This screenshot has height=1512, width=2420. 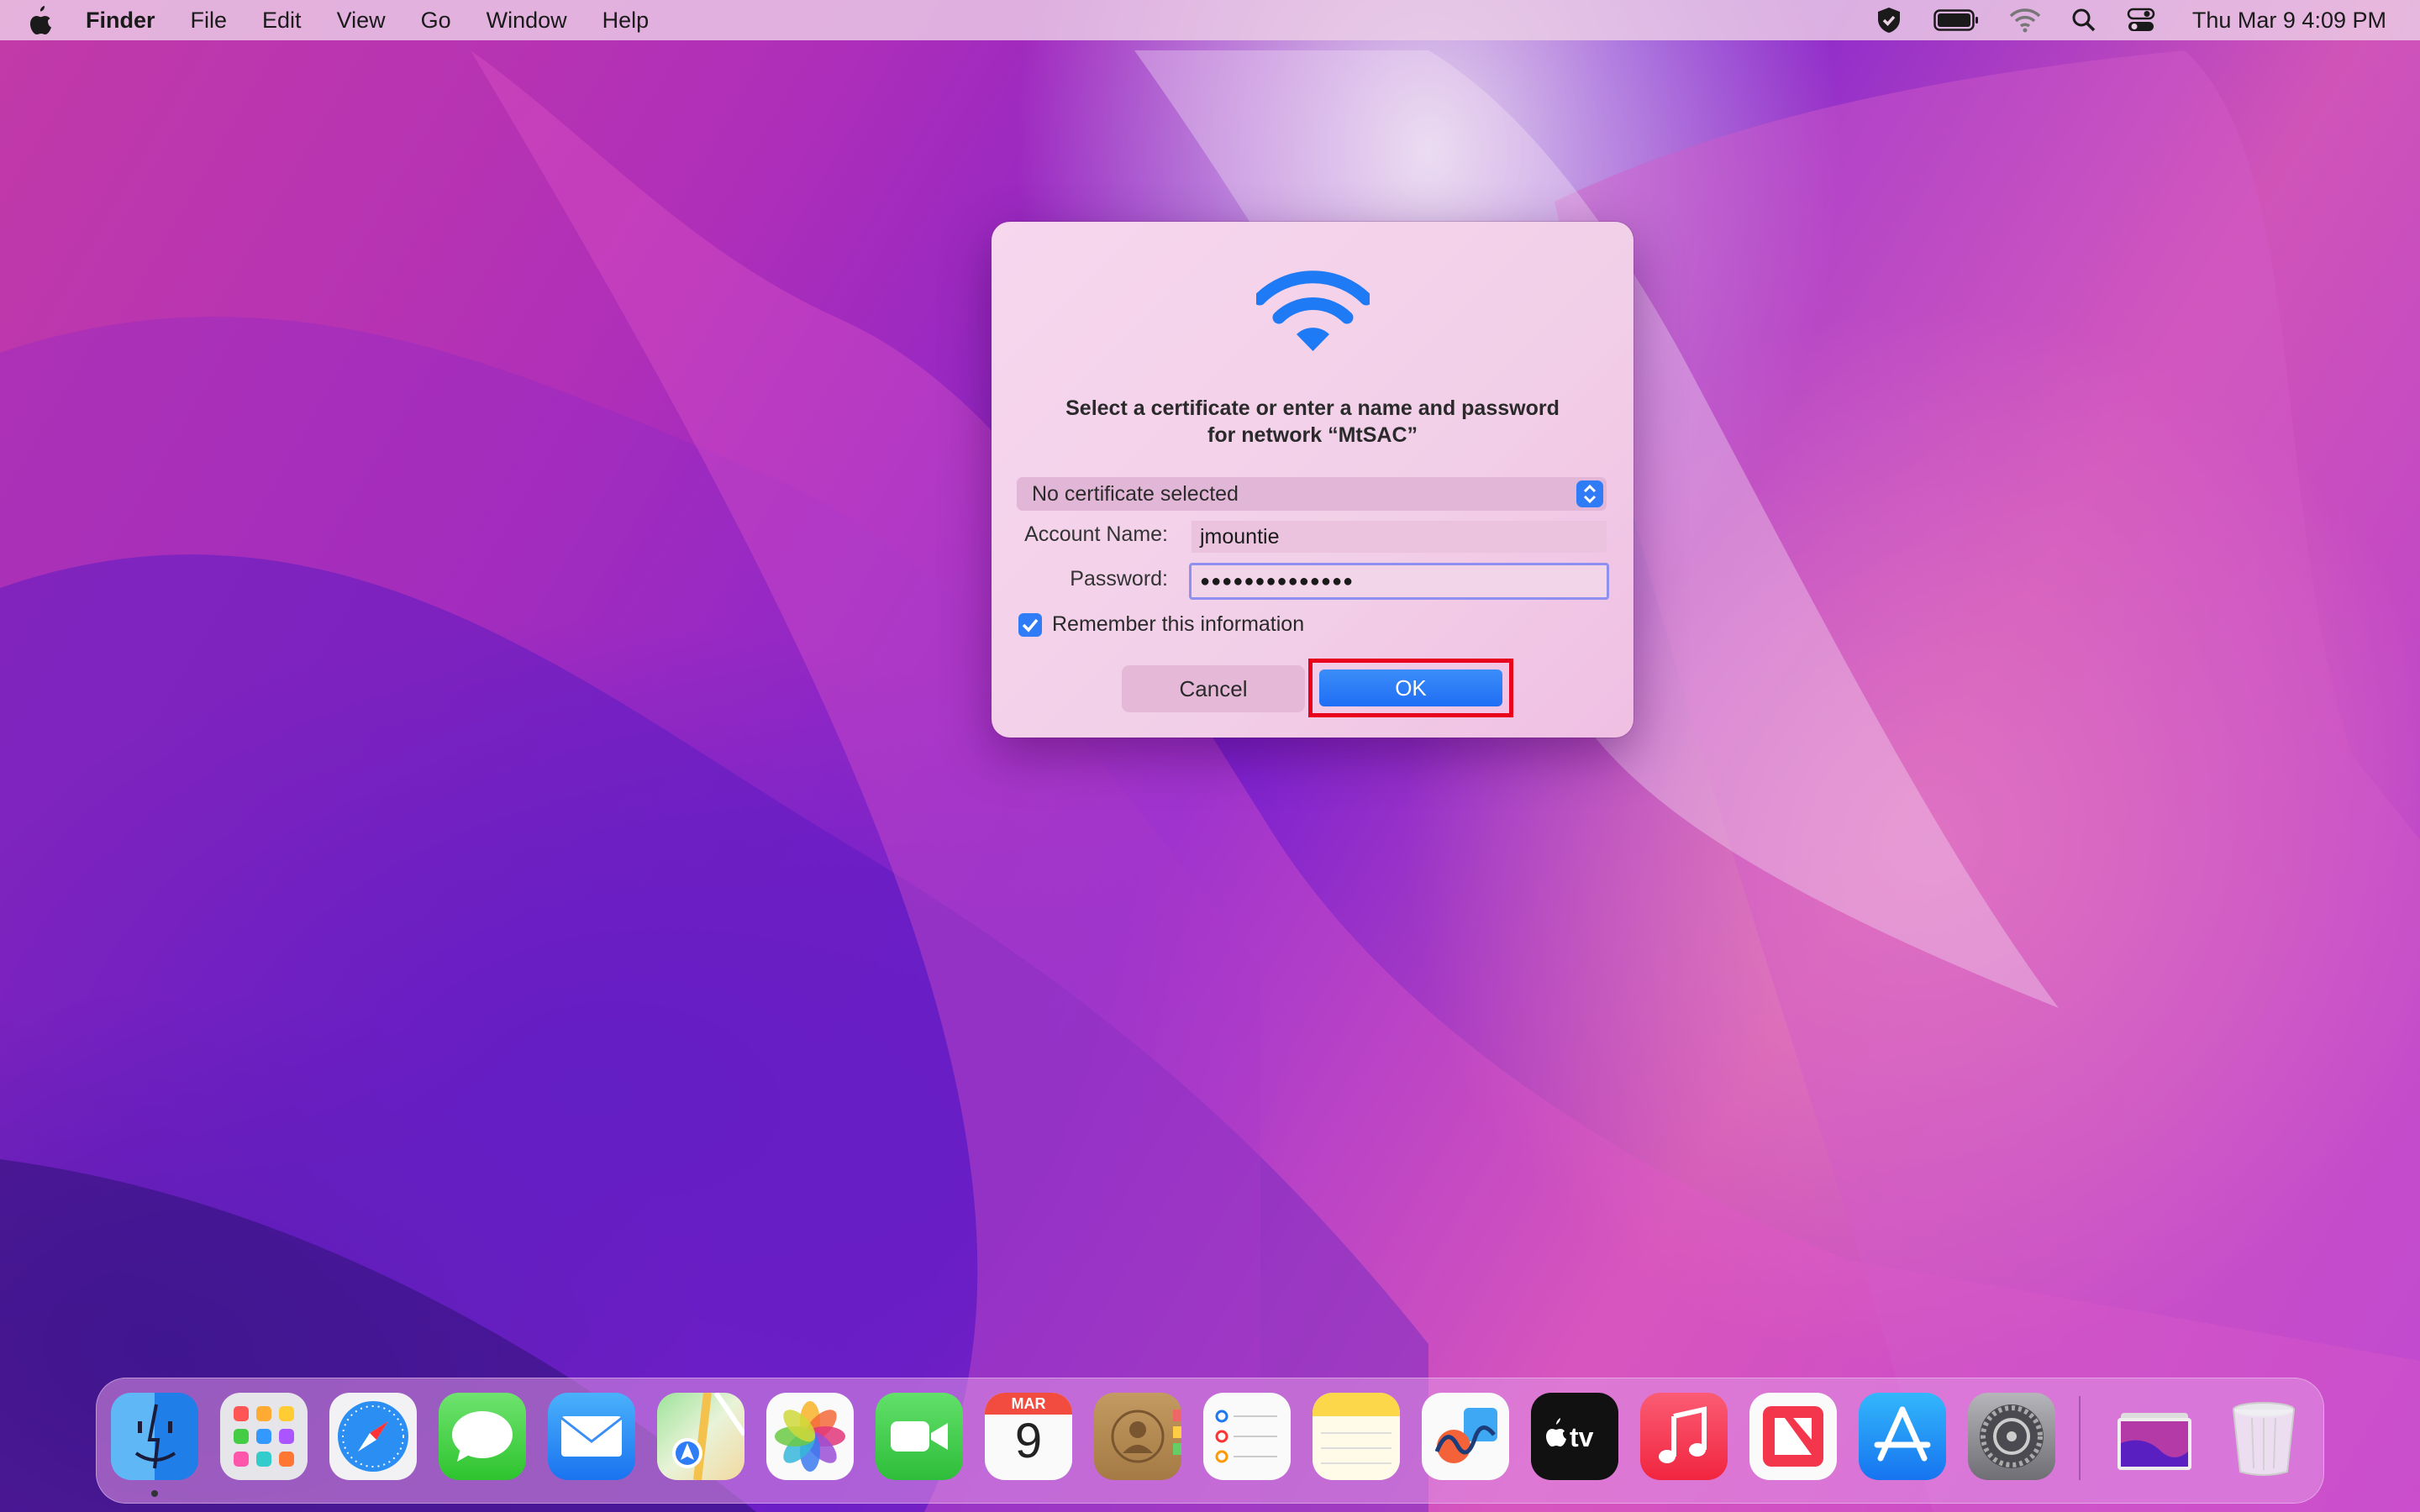 I want to click on menu-window: Window, so click(x=527, y=21).